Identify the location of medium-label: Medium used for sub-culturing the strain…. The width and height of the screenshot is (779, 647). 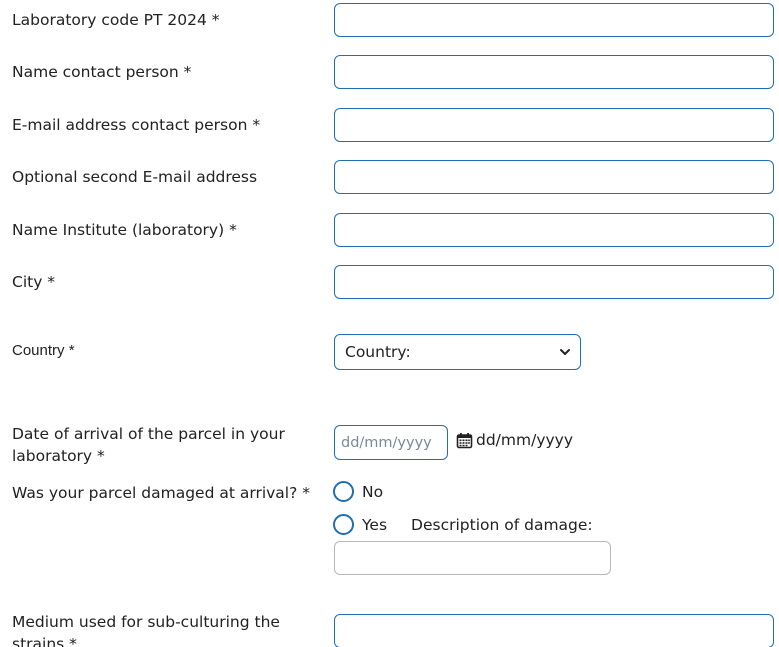
(146, 630).